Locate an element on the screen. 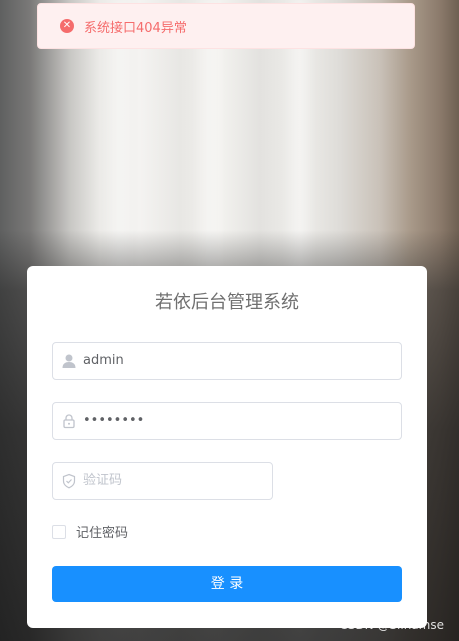 Image resolution: width=459 pixels, height=641 pixels. toast-message: 系统接口404异常 is located at coordinates (135, 28).